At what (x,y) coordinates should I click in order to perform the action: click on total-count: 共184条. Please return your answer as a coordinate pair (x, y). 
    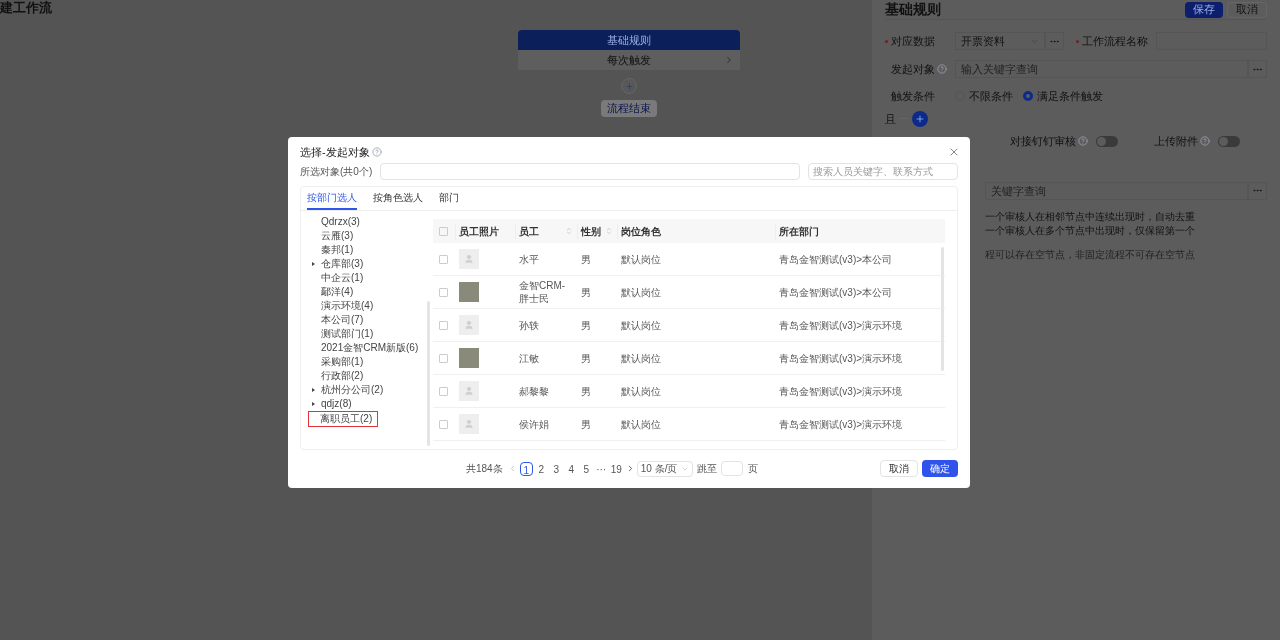
    Looking at the image, I should click on (484, 469).